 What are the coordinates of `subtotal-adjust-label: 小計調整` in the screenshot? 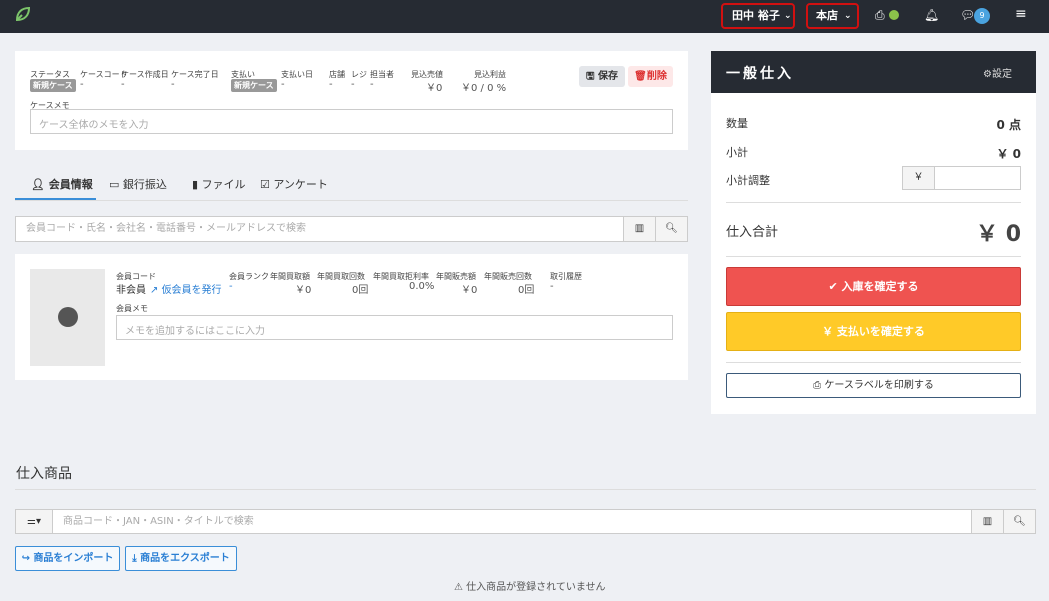 It's located at (748, 180).